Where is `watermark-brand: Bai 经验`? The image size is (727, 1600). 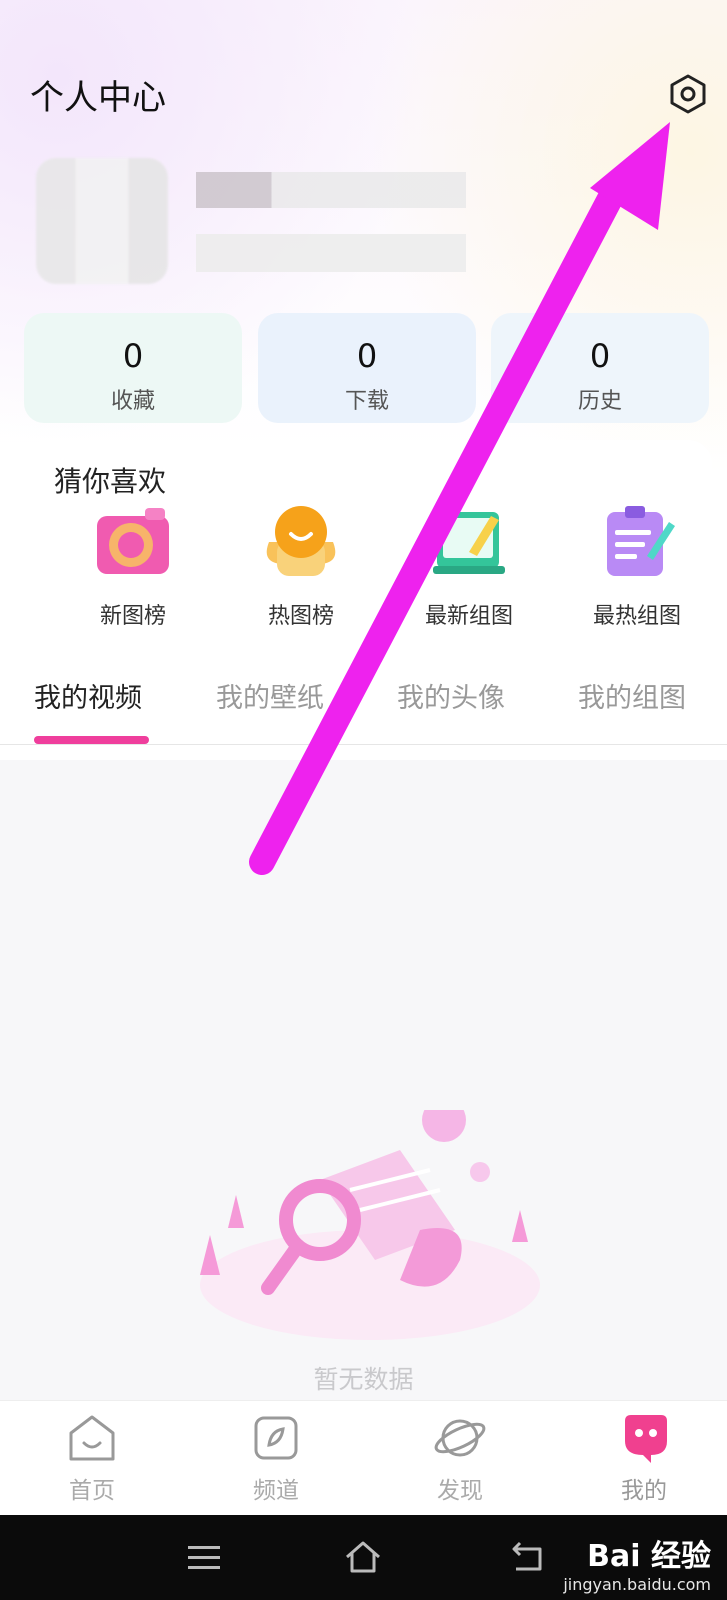
watermark-brand: Bai 经验 is located at coordinates (649, 1556).